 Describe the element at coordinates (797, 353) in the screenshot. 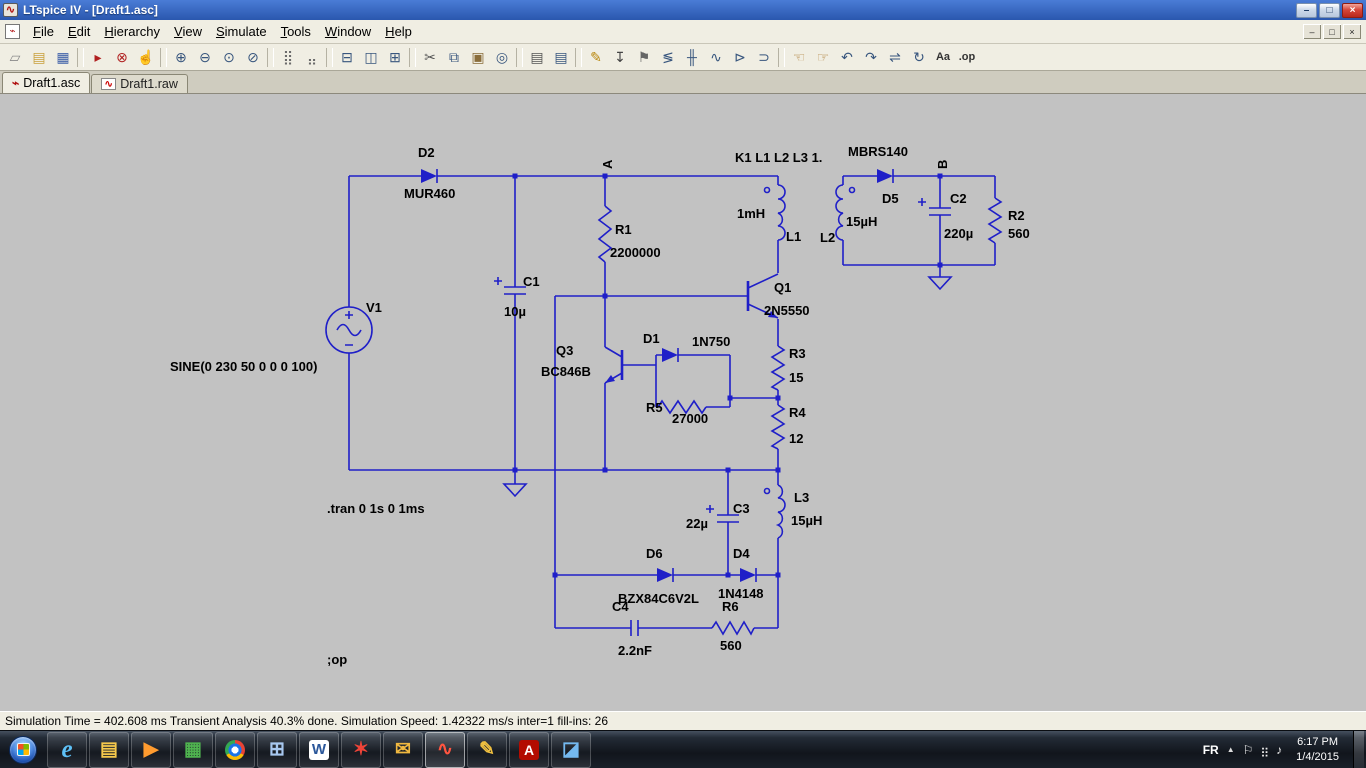

I see `label-R3-name: R3` at that location.